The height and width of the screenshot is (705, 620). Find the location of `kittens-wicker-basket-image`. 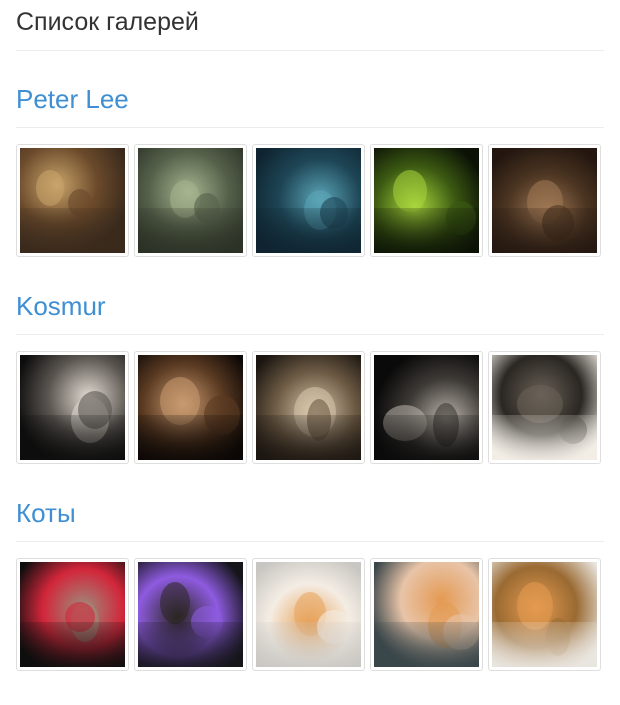

kittens-wicker-basket-image is located at coordinates (544, 614).